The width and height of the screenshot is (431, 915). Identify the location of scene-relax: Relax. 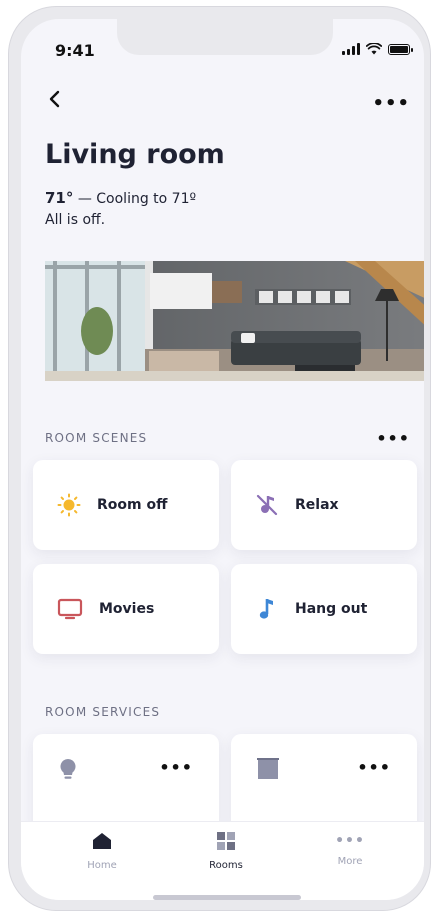
(324, 505).